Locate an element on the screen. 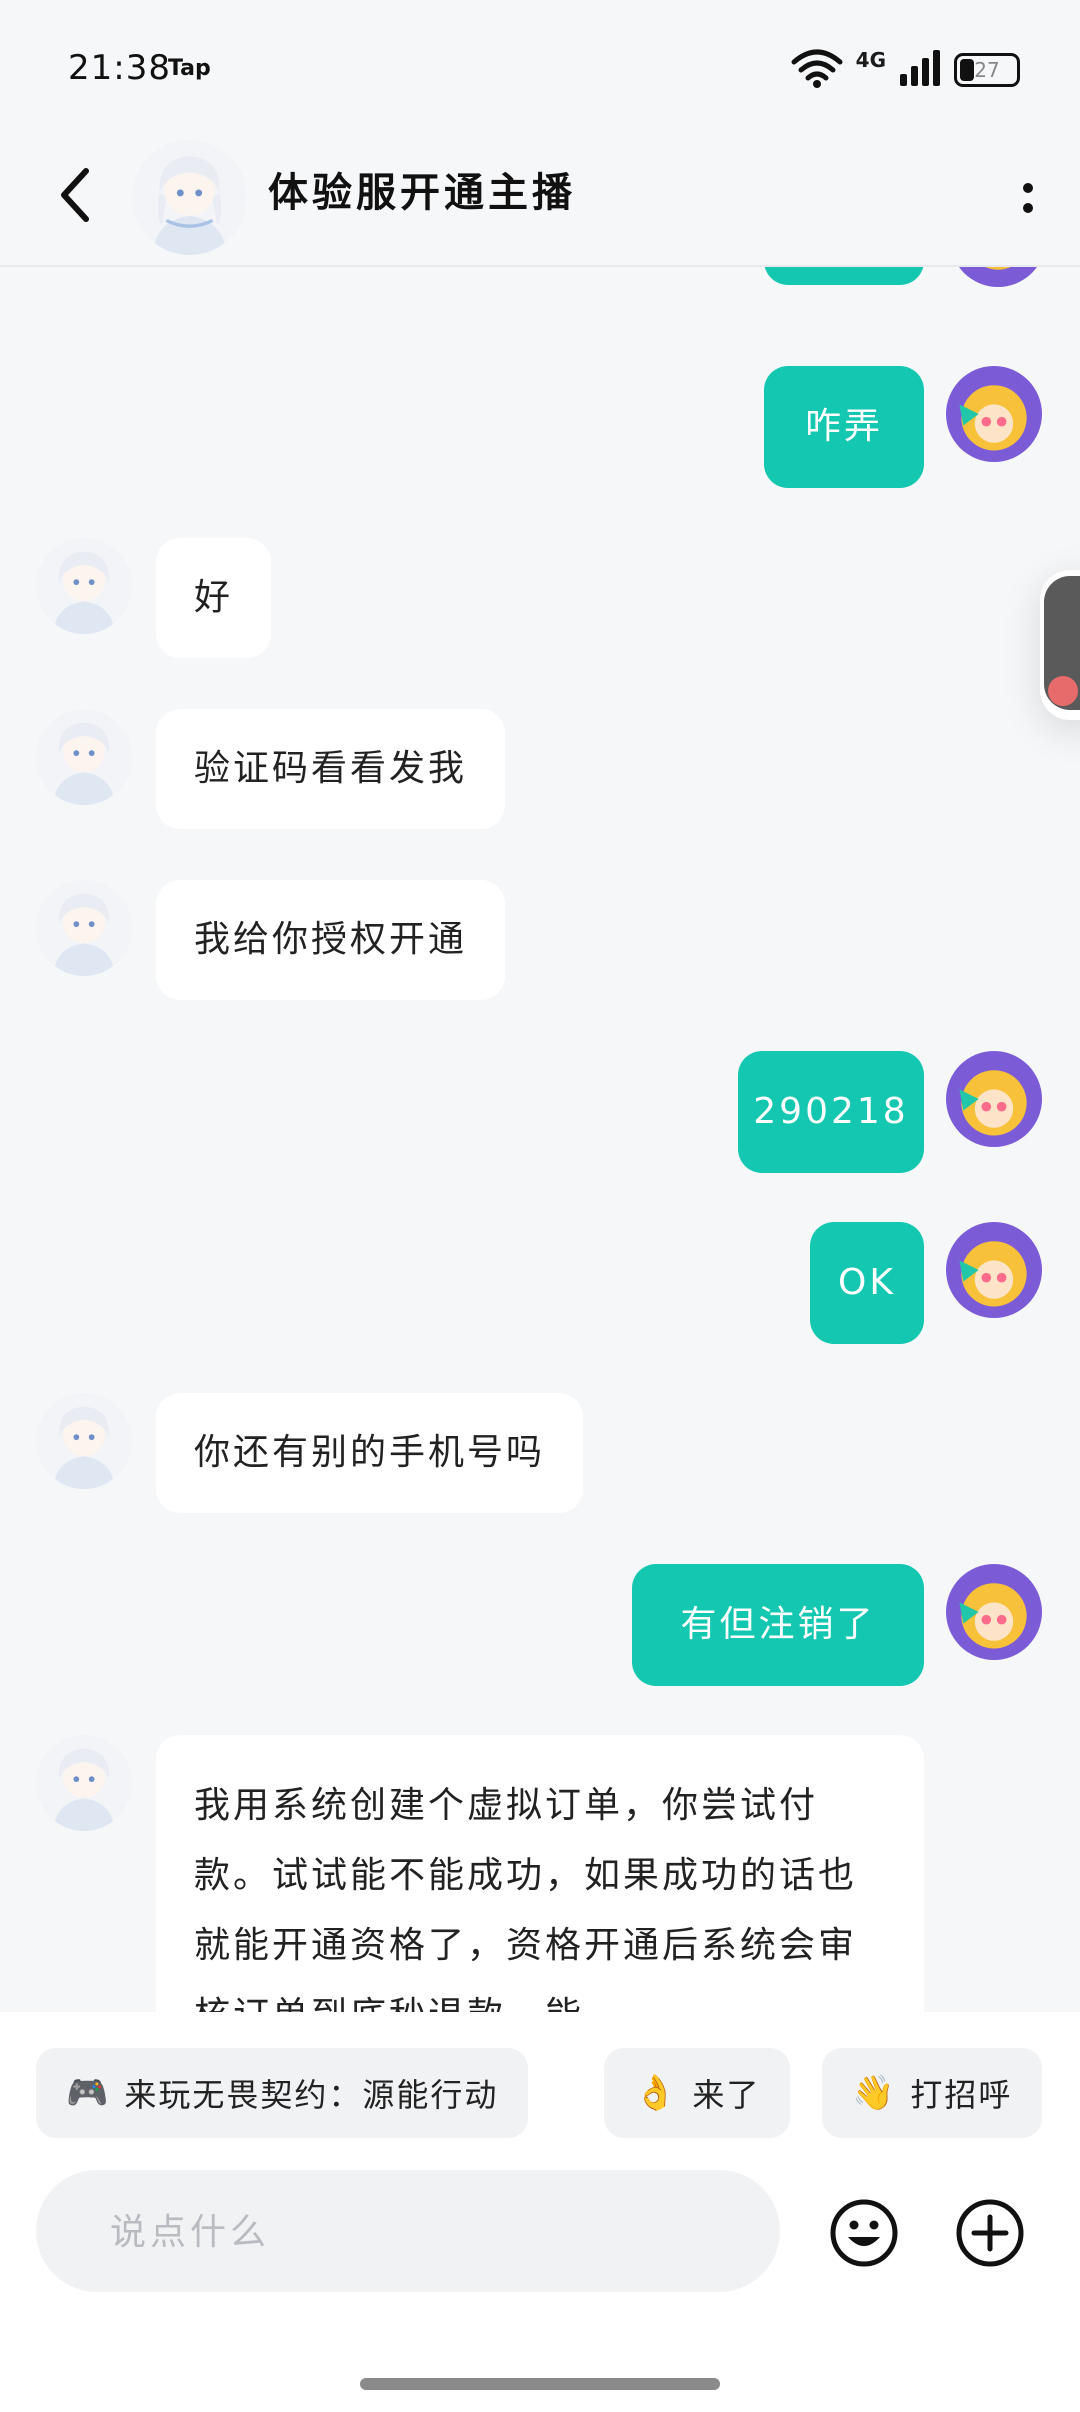  wave-icon: 👋 is located at coordinates (874, 2093).